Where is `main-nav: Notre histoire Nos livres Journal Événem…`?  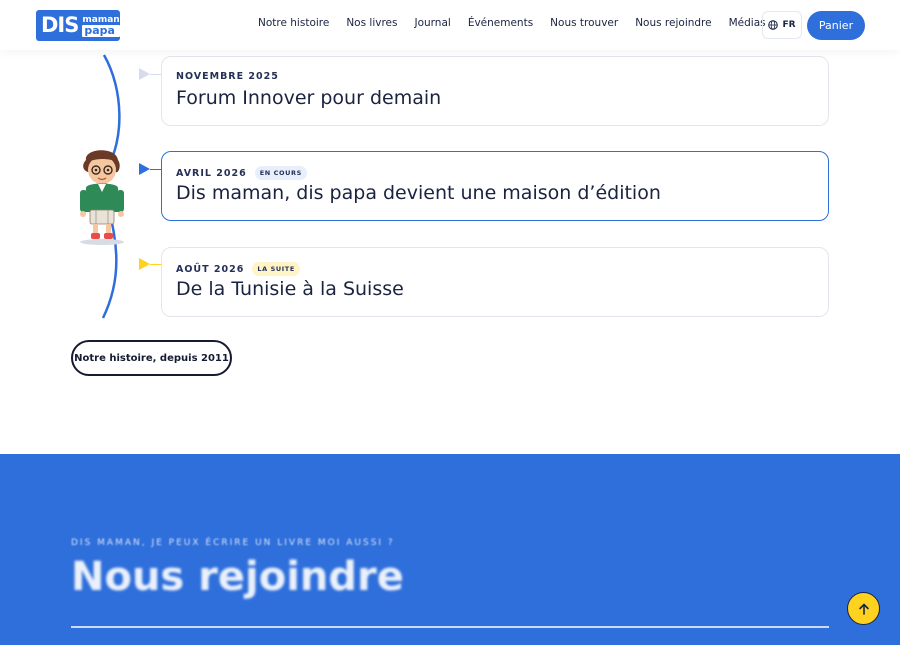 main-nav: Notre histoire Nos livres Journal Événem… is located at coordinates (520, 23).